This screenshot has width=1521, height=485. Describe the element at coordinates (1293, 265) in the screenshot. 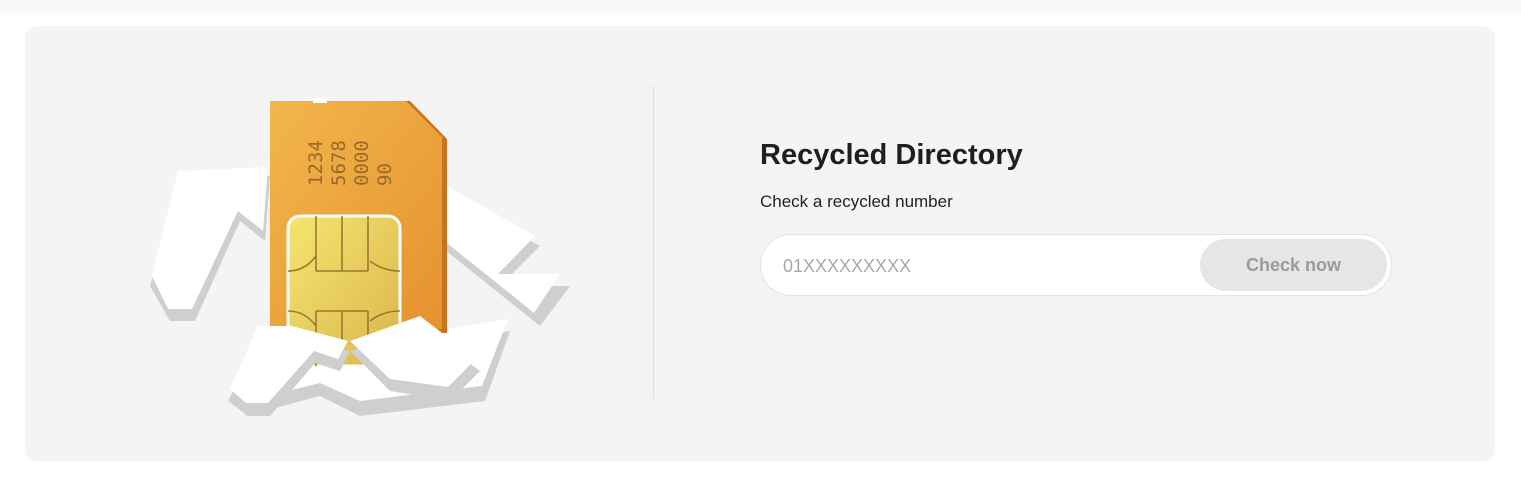

I see `check-now-button: Check now` at that location.